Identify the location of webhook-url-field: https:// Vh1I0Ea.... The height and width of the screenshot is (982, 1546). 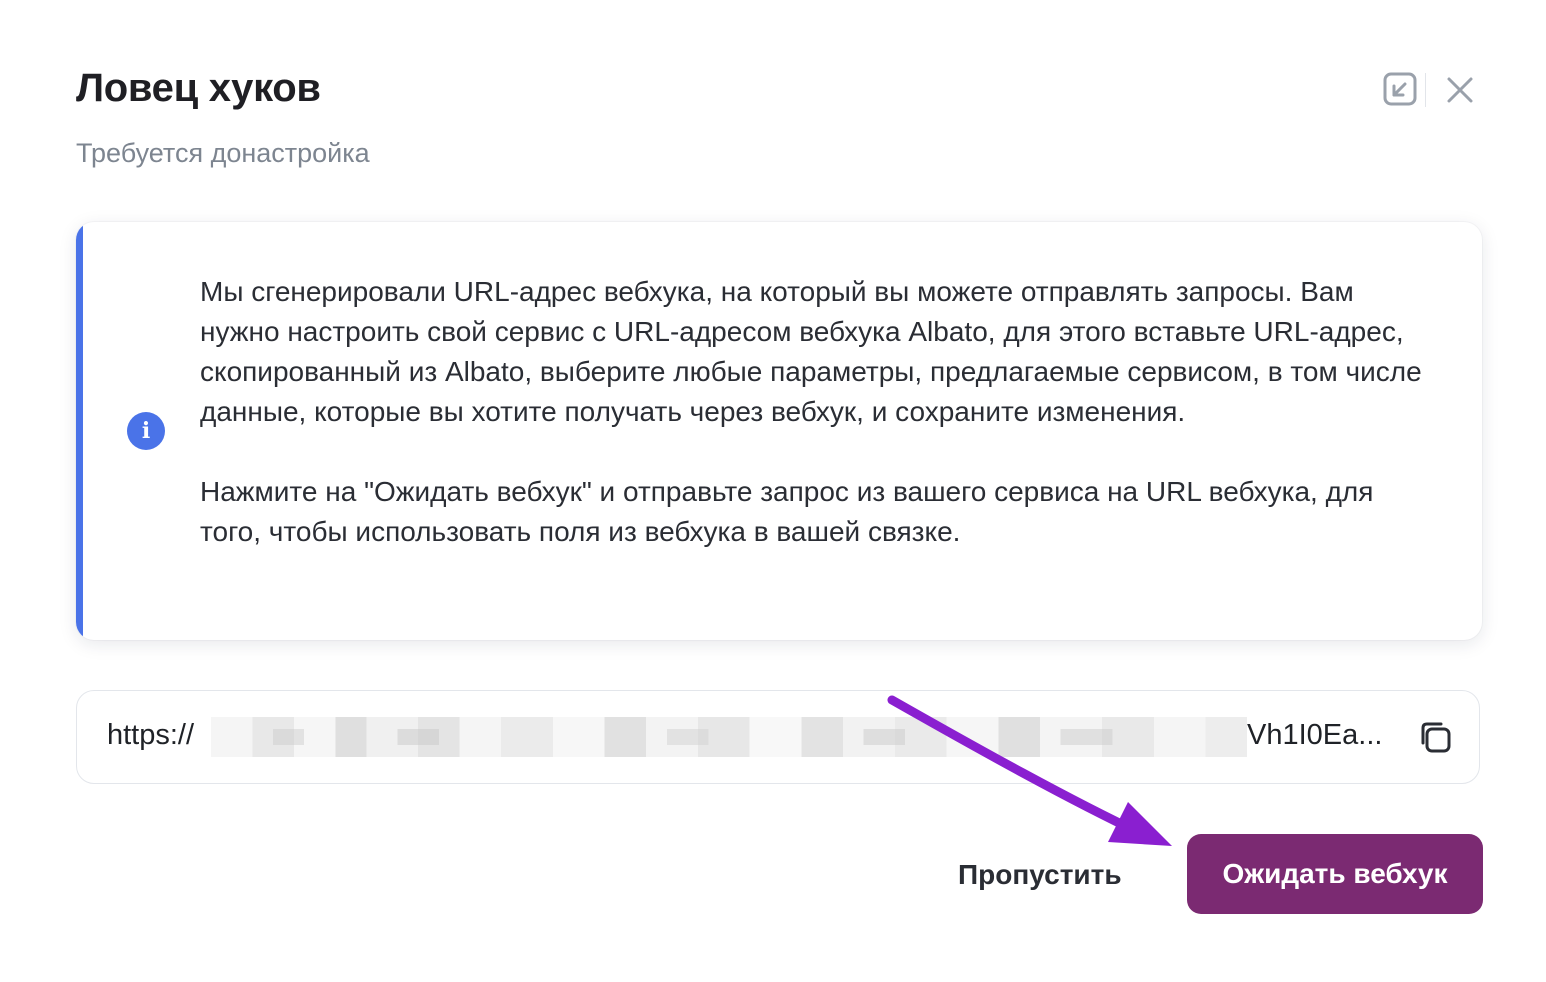
(778, 737).